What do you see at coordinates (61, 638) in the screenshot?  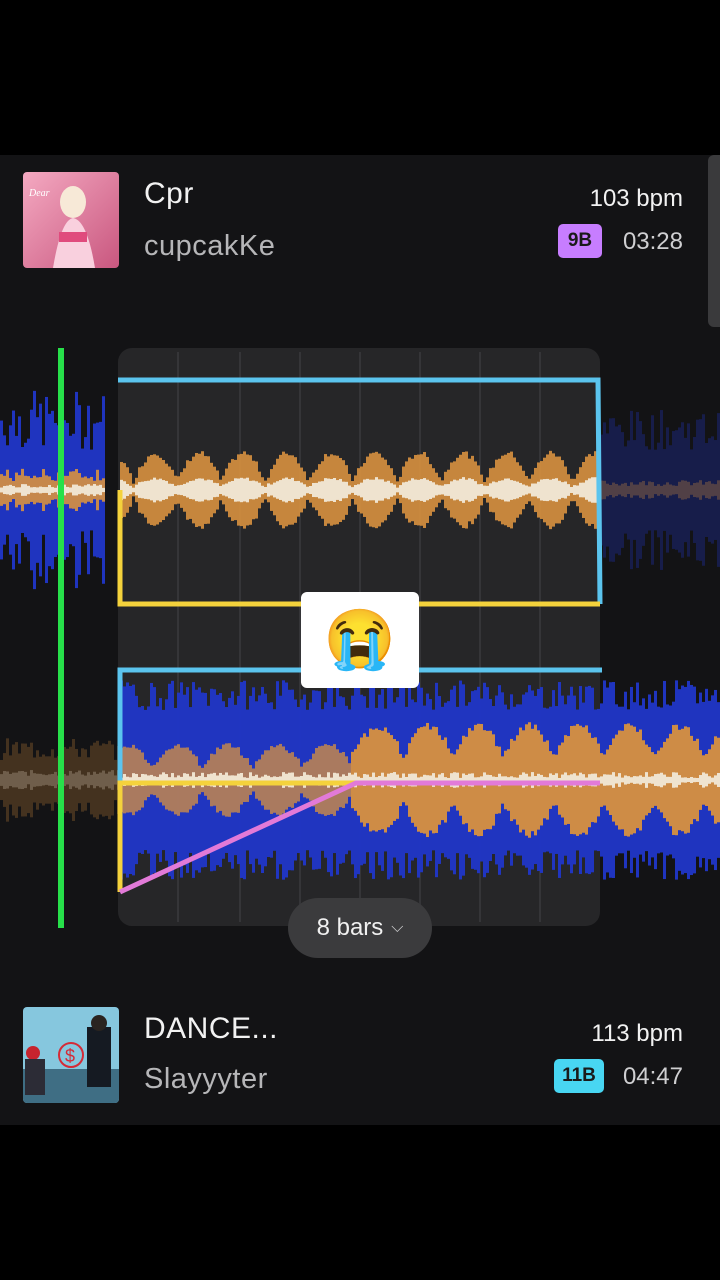 I see `playhead` at bounding box center [61, 638].